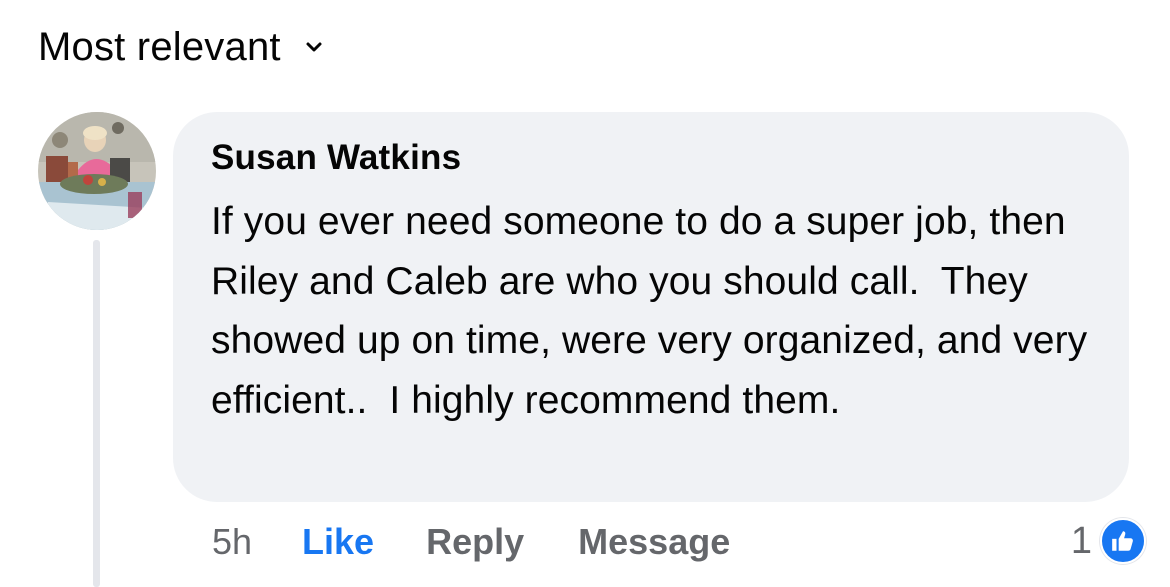 The height and width of the screenshot is (587, 1170). I want to click on reply-button: Reply, so click(475, 542).